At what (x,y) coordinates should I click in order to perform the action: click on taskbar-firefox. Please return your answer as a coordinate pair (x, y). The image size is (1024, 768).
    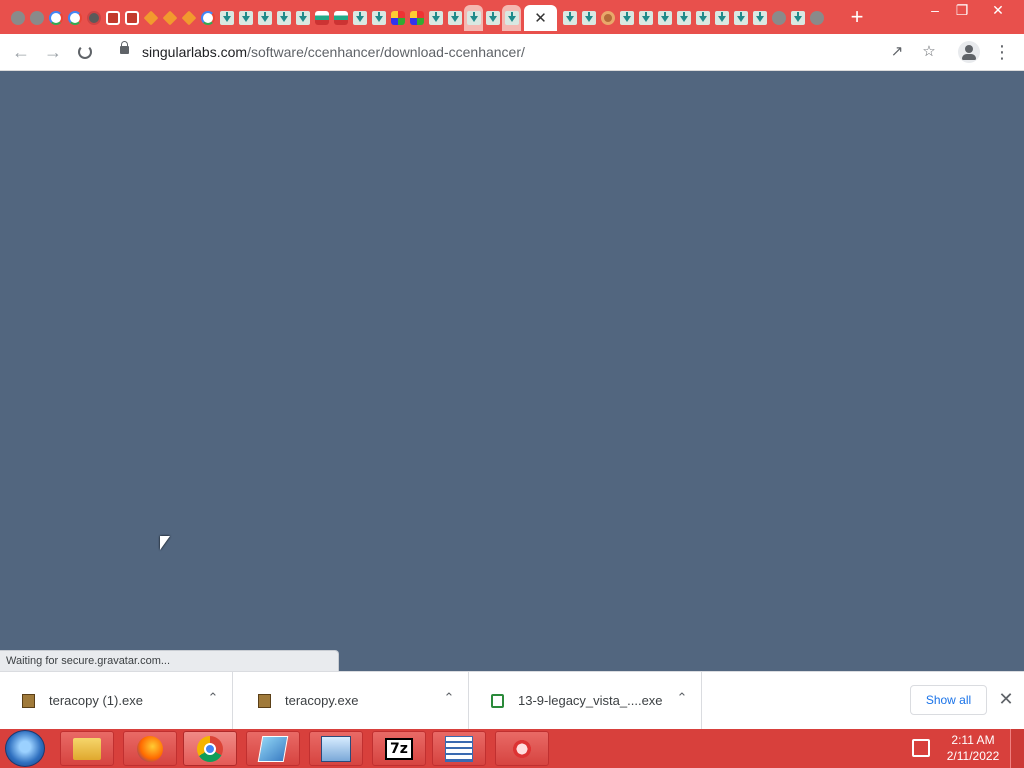
    Looking at the image, I should click on (150, 748).